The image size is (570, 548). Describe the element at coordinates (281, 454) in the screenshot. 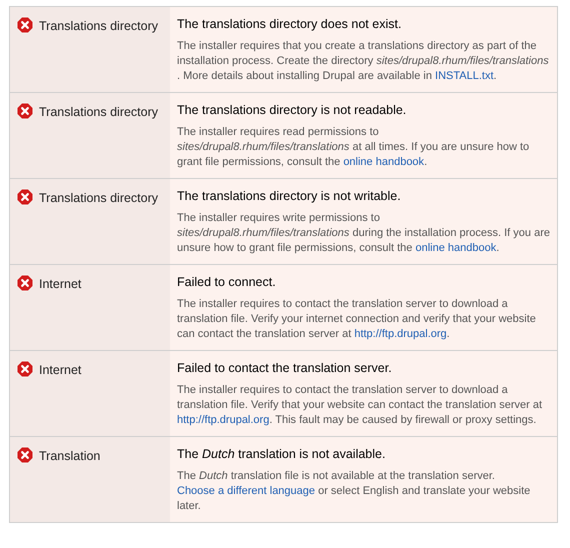

I see `requirement-title: The Dutch translation is not available.` at that location.